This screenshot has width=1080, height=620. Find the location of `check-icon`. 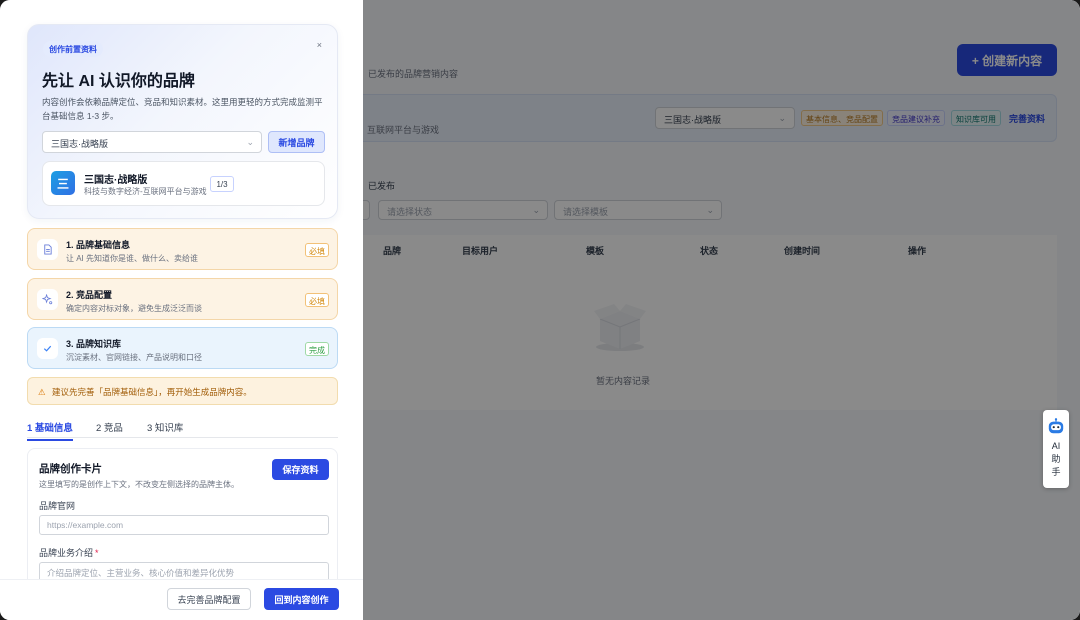

check-icon is located at coordinates (47, 348).